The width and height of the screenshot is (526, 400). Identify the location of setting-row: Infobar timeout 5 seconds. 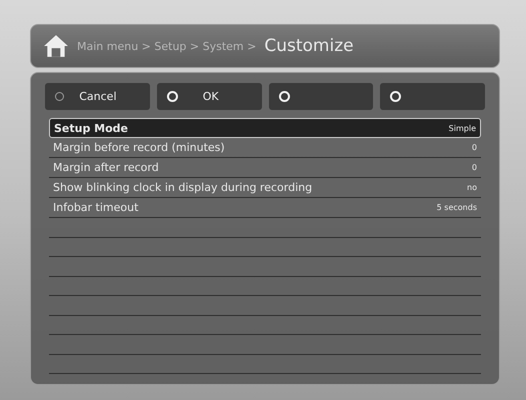
(265, 208).